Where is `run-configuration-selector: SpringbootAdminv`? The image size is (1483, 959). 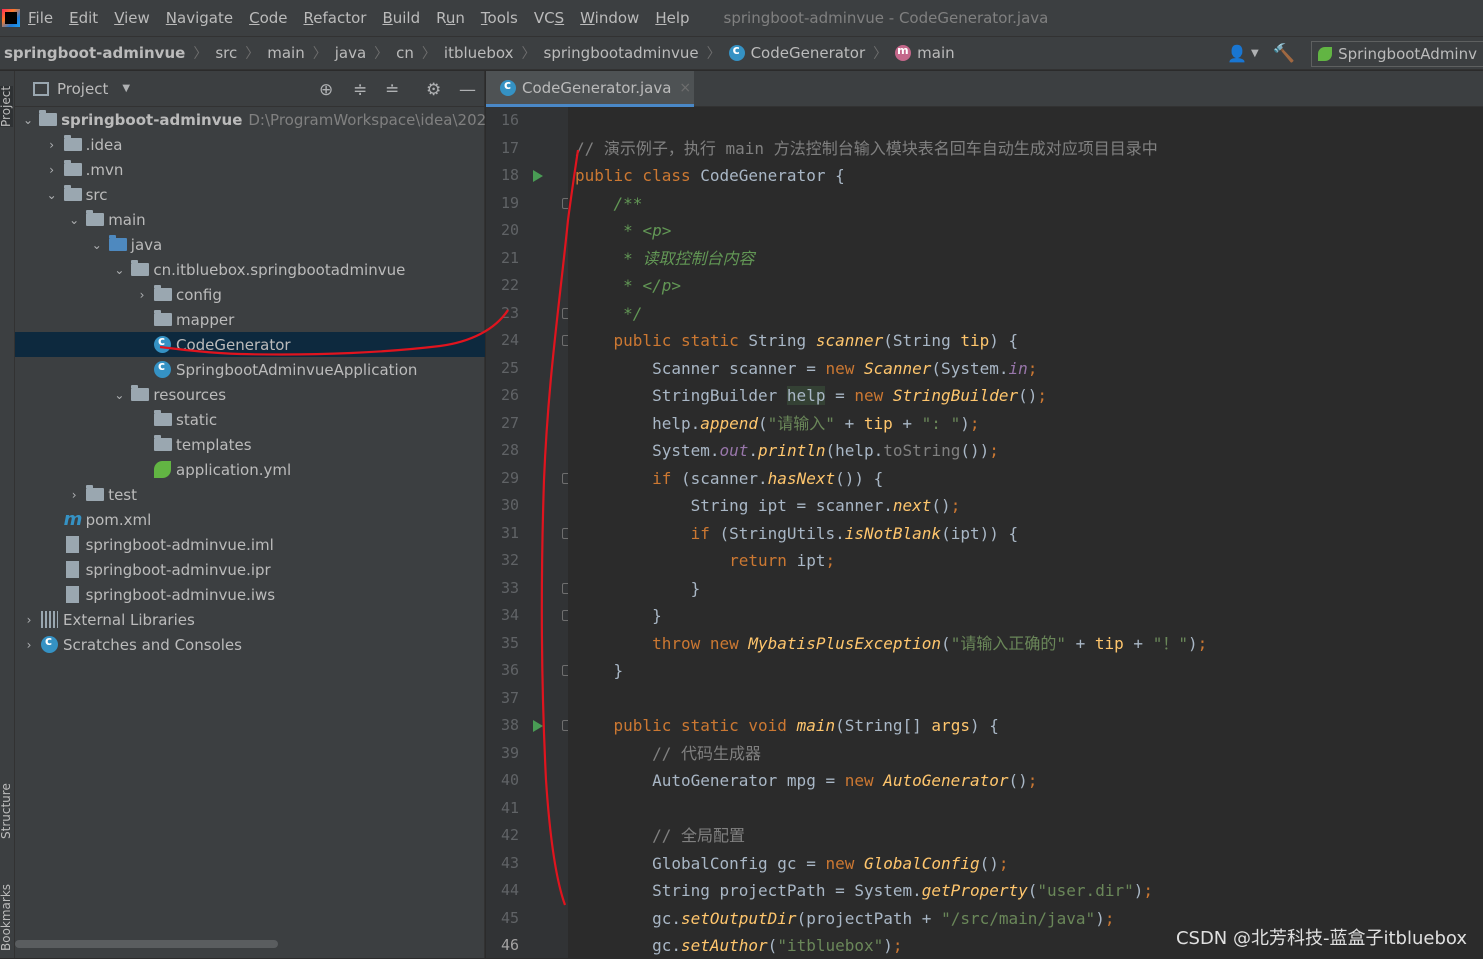
run-configuration-selector: SpringbootAdminv is located at coordinates (1397, 54).